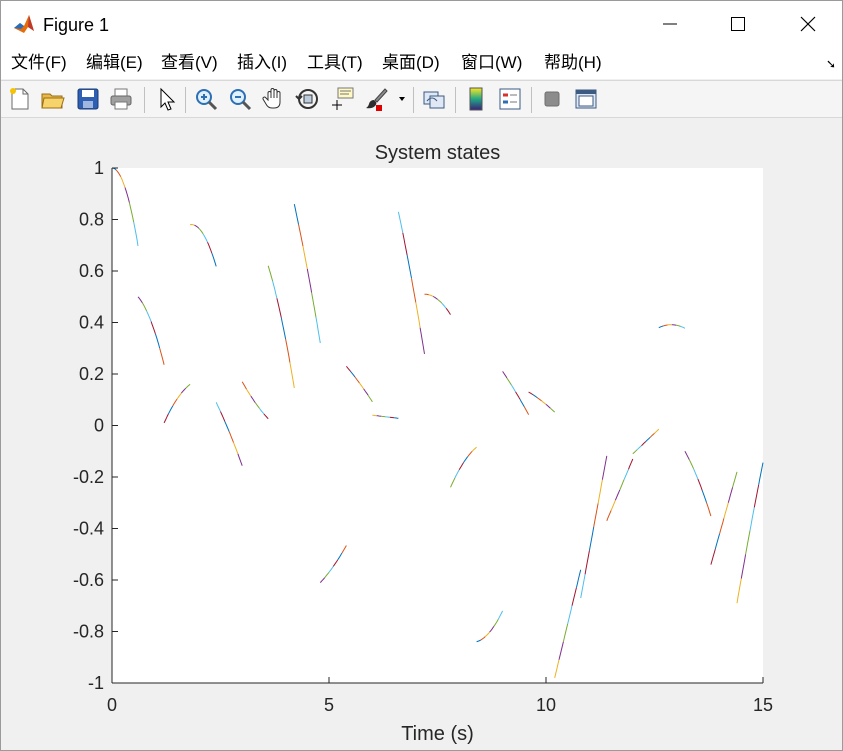 Image resolution: width=843 pixels, height=751 pixels. What do you see at coordinates (189, 63) in the screenshot?
I see `menu-view: 查看(V)` at bounding box center [189, 63].